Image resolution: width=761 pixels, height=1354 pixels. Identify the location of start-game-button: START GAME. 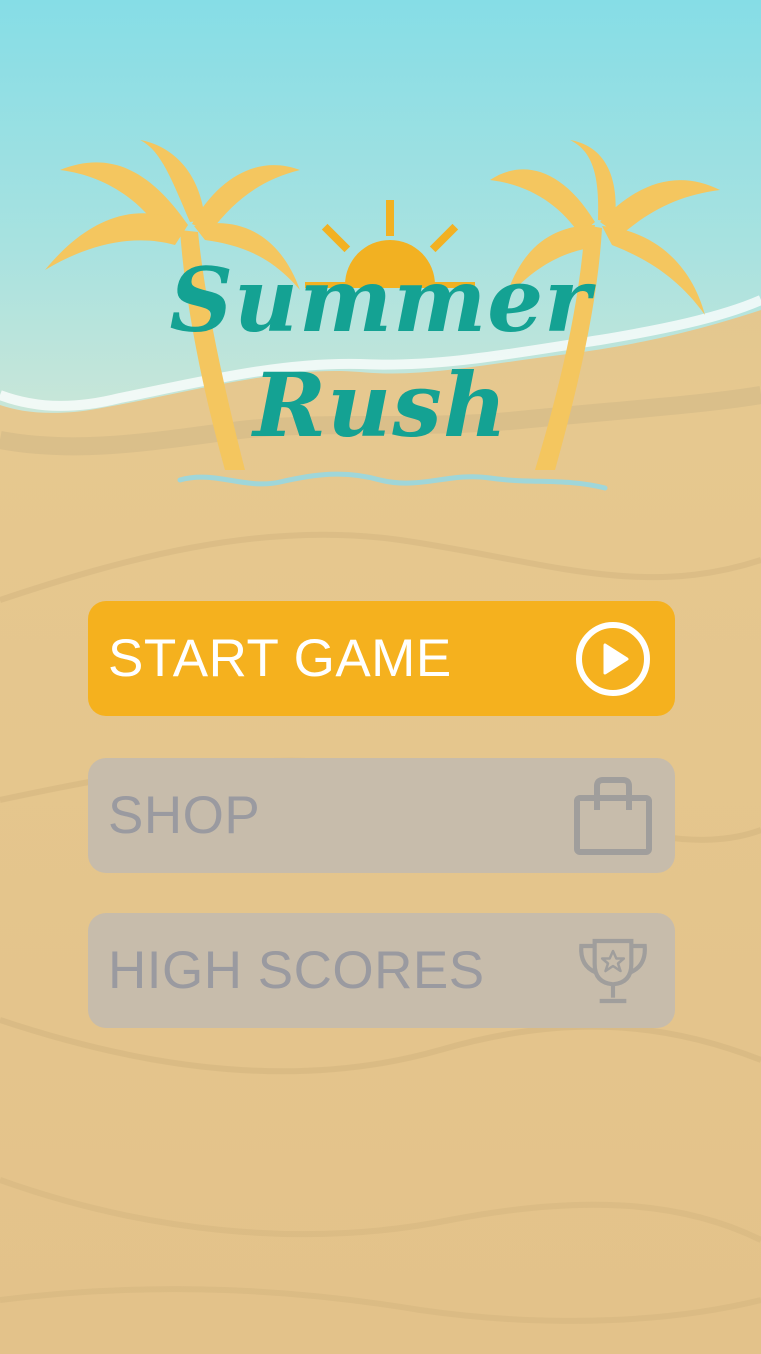
(381, 658).